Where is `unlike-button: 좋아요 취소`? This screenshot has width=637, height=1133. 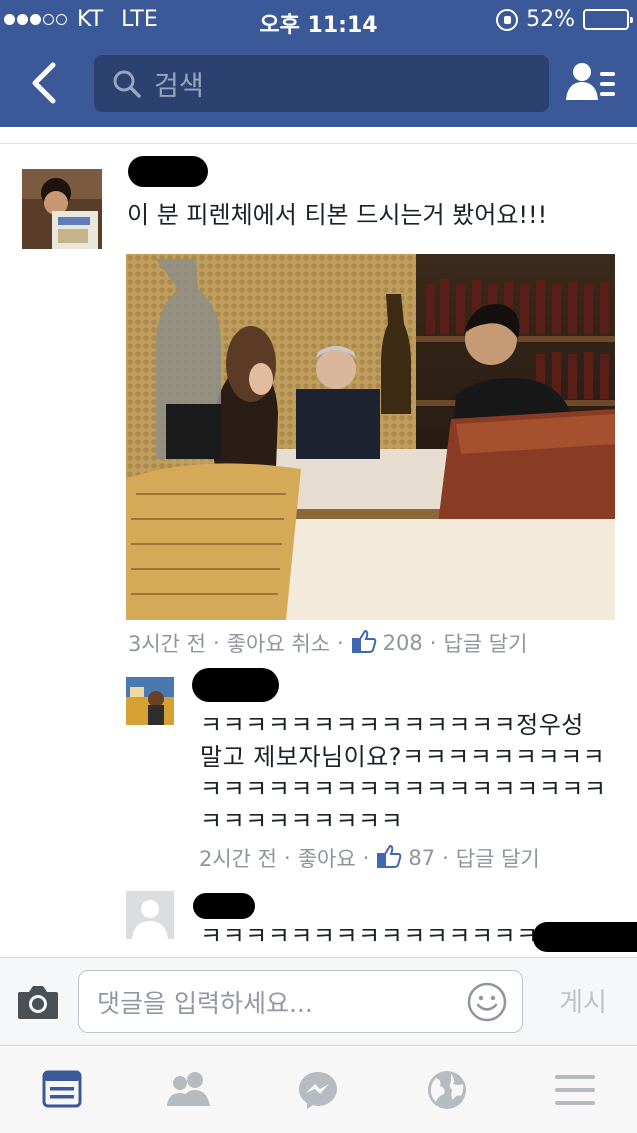 unlike-button: 좋아요 취소 is located at coordinates (278, 643).